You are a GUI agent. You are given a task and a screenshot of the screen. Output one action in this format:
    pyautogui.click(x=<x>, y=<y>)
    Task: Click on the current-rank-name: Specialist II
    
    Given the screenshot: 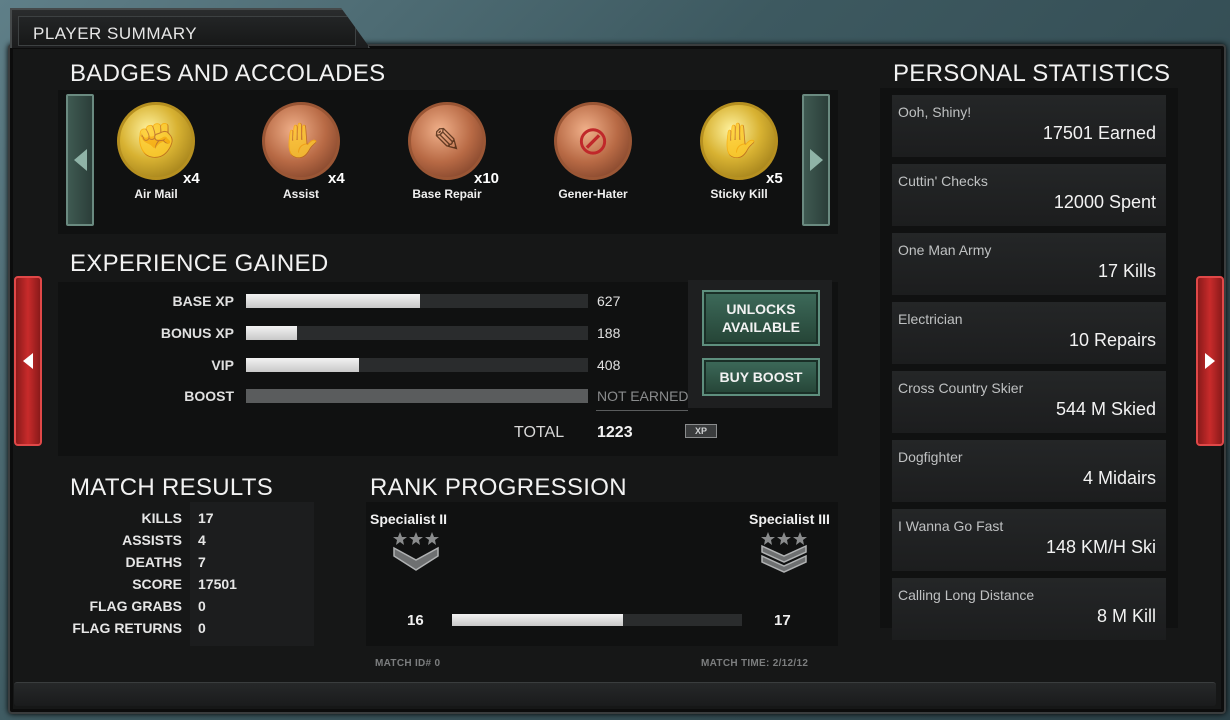 What is the action you would take?
    pyautogui.click(x=409, y=519)
    